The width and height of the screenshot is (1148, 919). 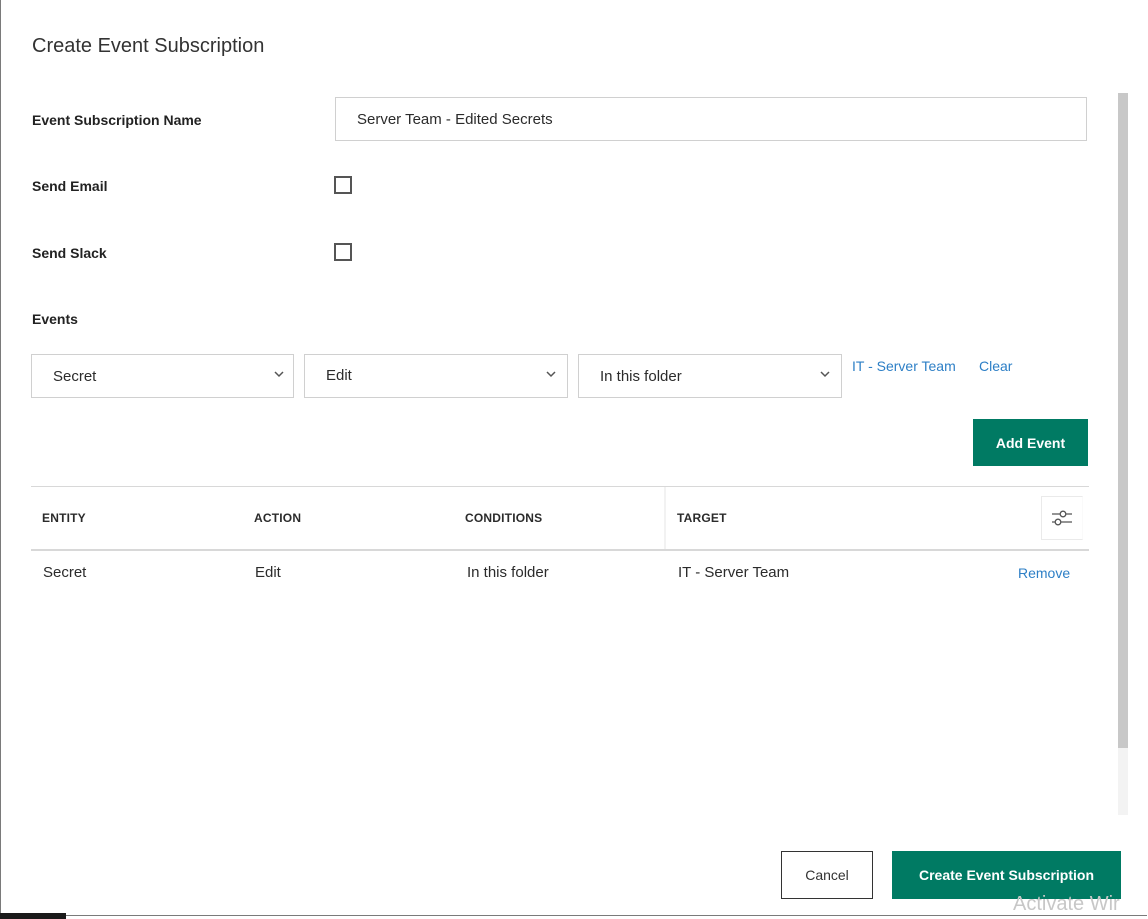 I want to click on column-settings-button, so click(x=1062, y=518).